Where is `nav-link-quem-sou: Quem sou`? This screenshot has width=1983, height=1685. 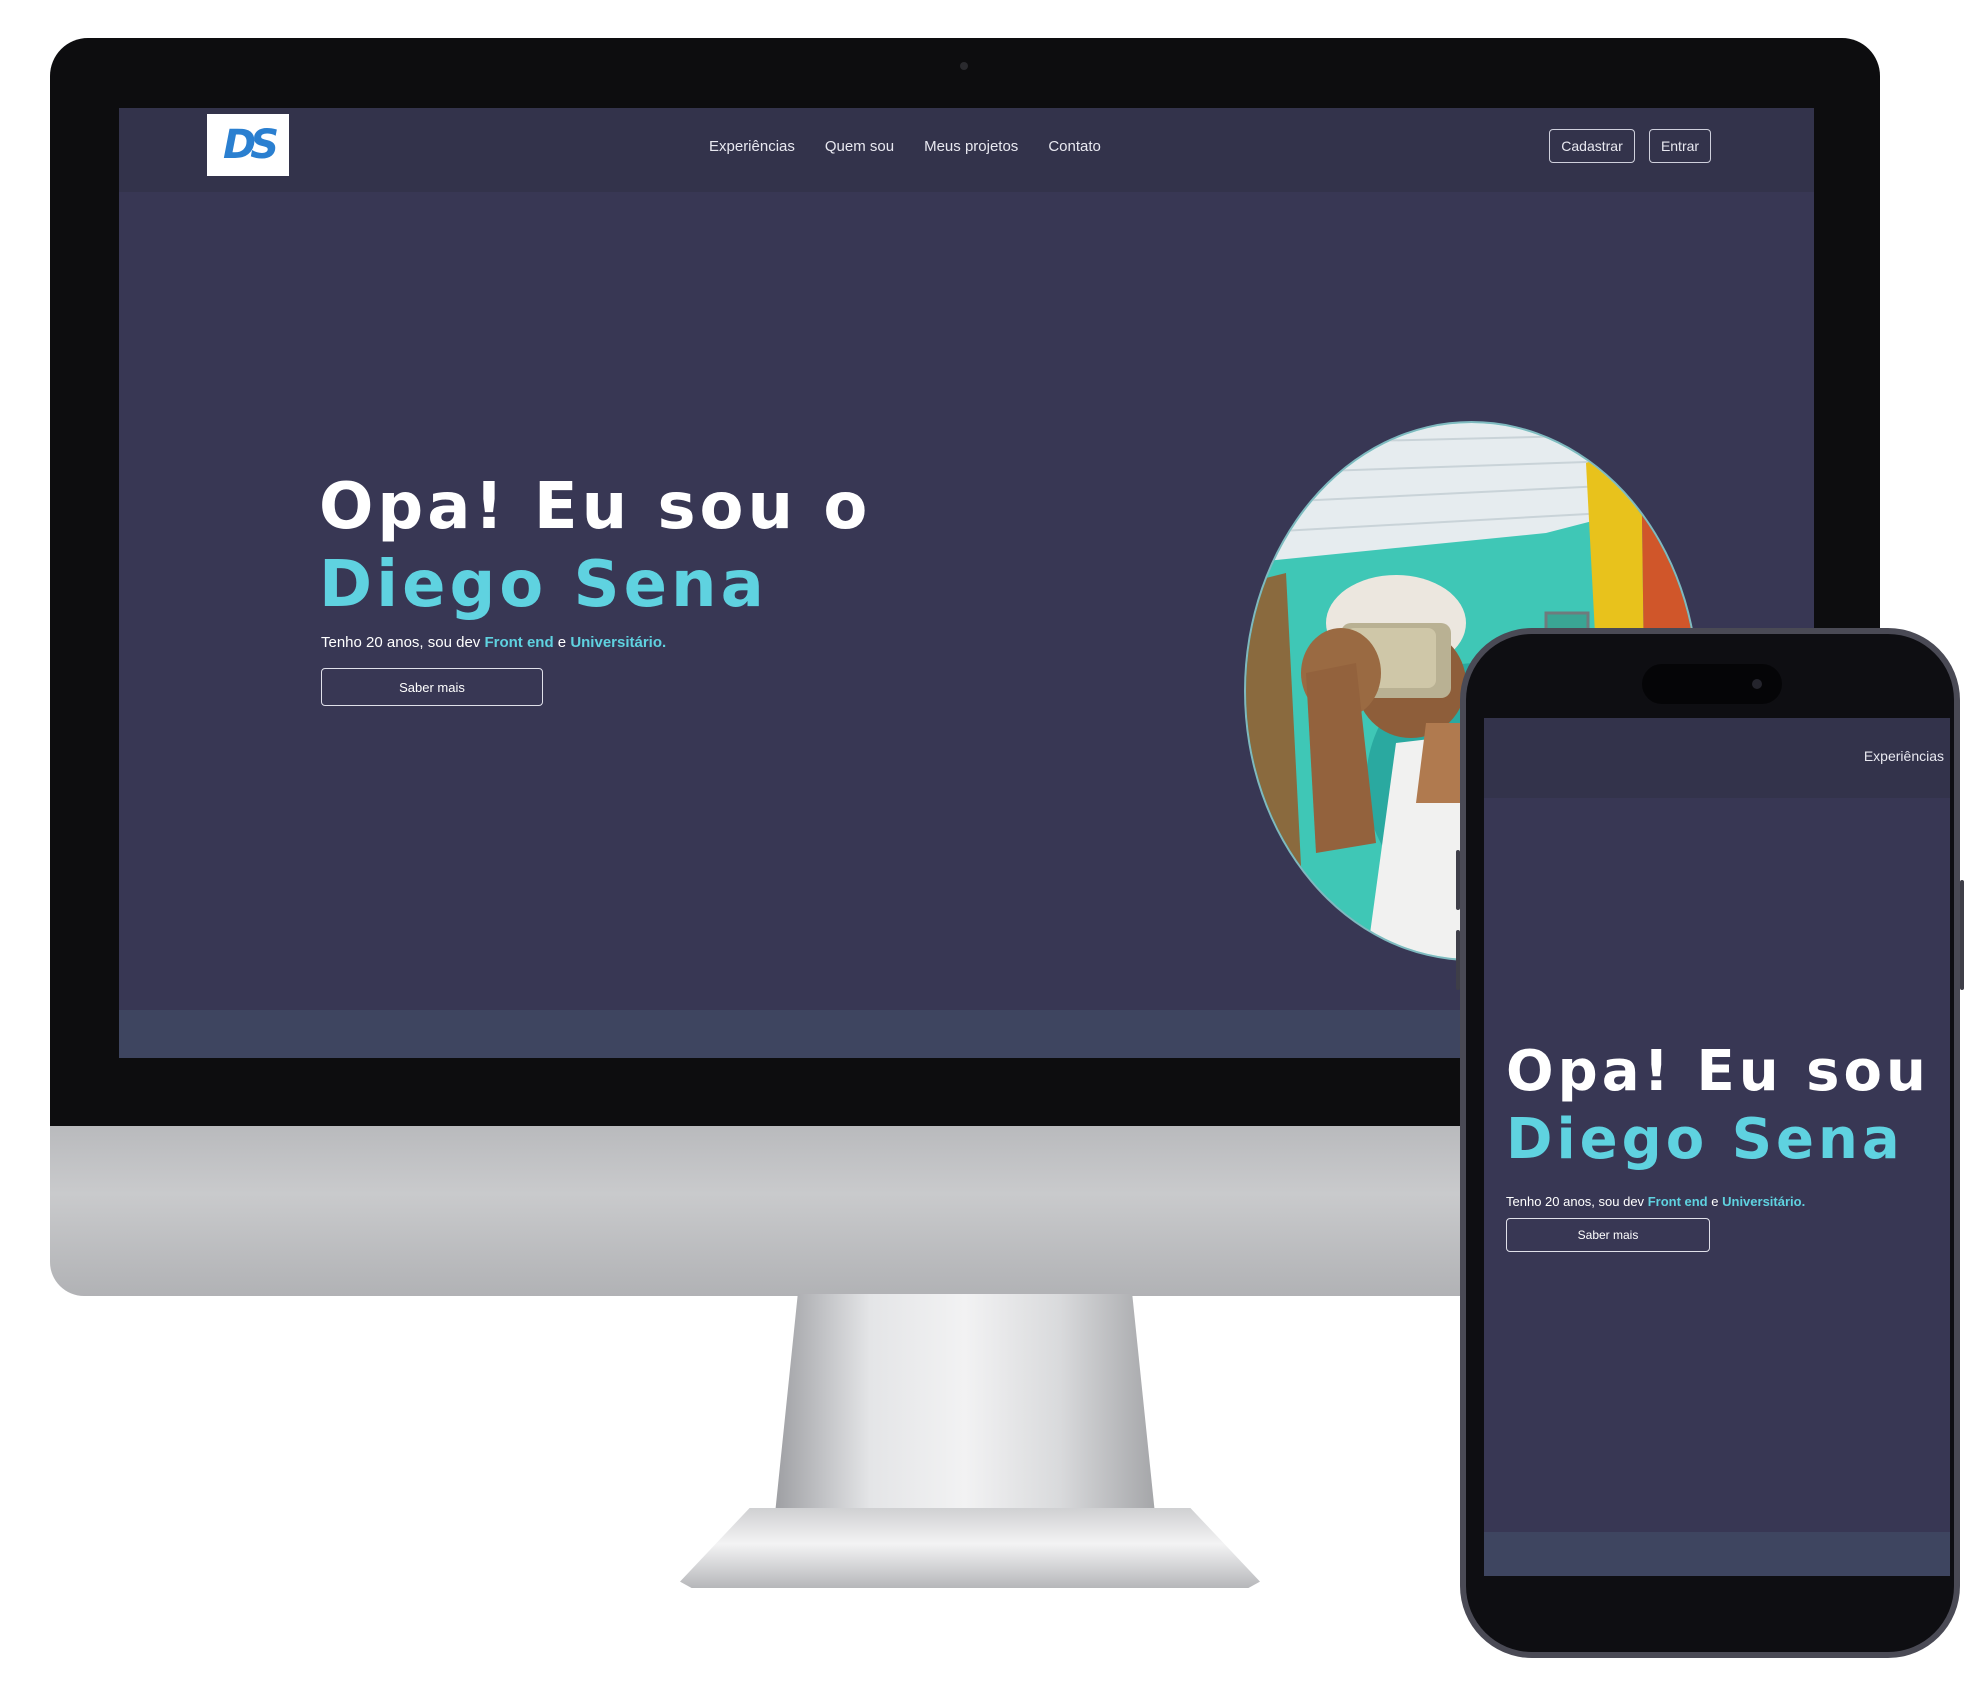
nav-link-quem-sou: Quem sou is located at coordinates (859, 146).